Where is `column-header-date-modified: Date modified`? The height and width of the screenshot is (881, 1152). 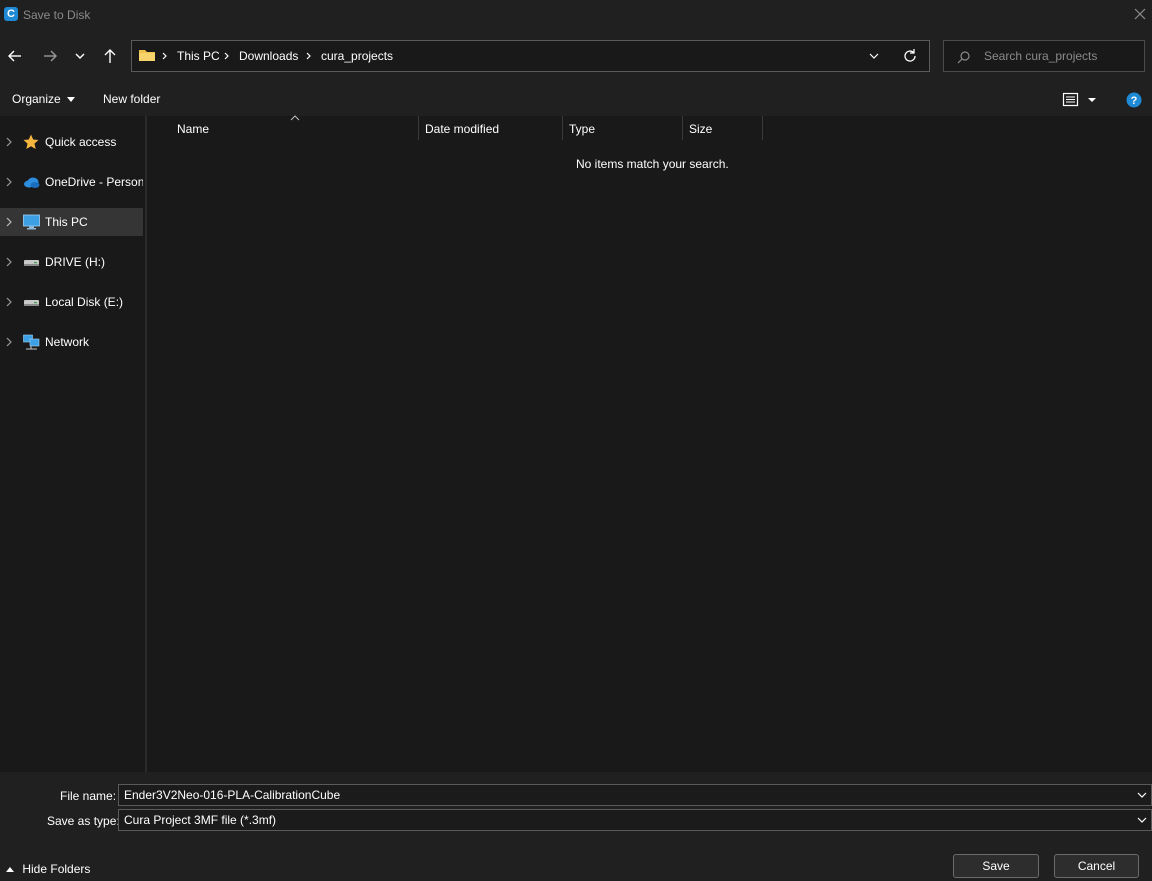
column-header-date-modified: Date modified is located at coordinates (462, 129).